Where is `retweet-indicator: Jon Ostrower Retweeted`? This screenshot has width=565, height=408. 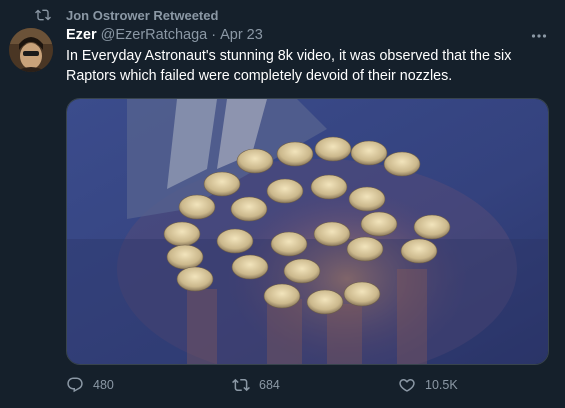
retweet-indicator: Jon Ostrower Retweeted is located at coordinates (126, 15).